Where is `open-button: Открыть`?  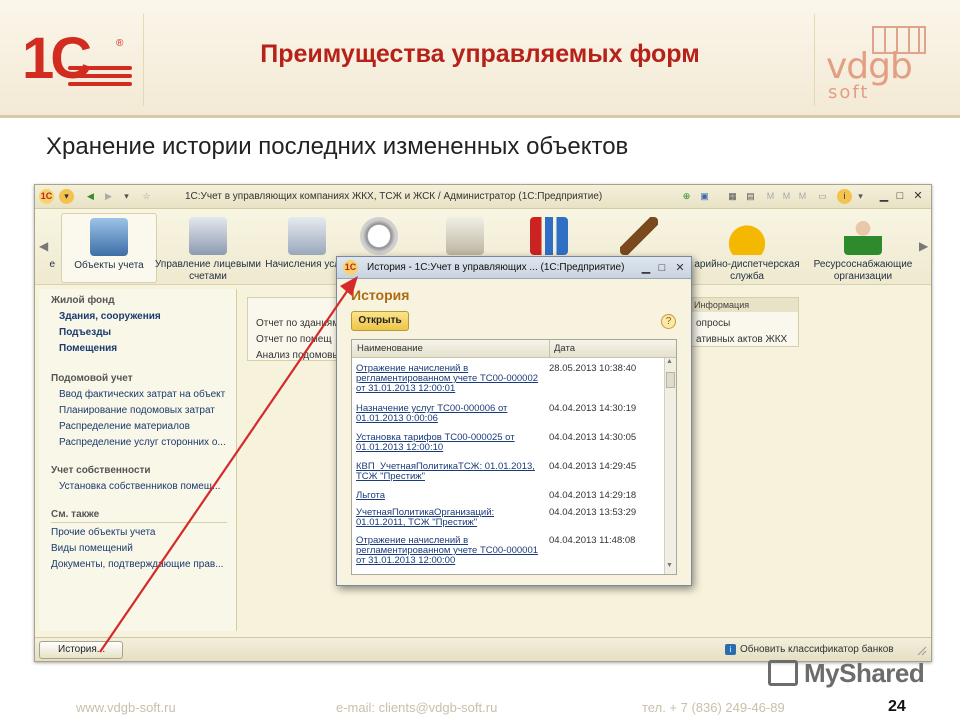
open-button: Открыть is located at coordinates (380, 321).